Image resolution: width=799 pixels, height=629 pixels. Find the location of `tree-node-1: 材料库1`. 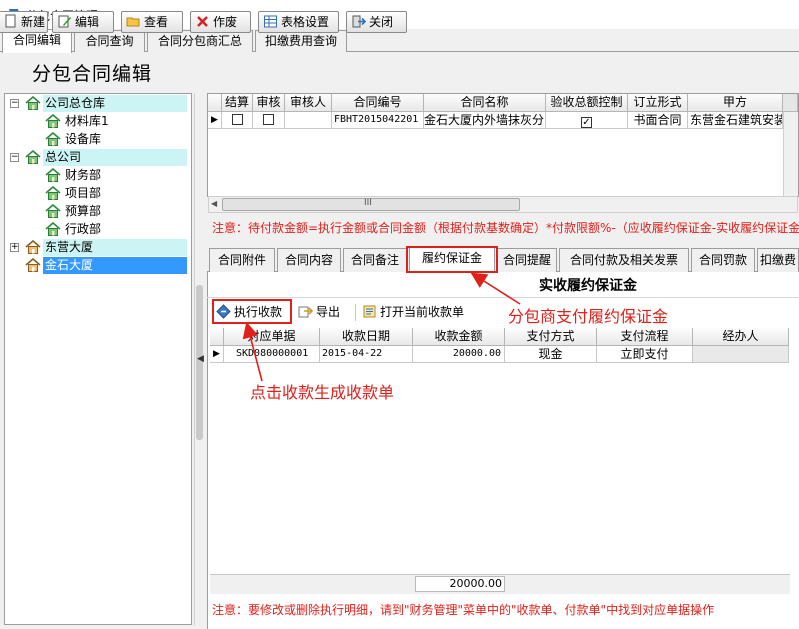

tree-node-1: 材料库1 is located at coordinates (87, 121).